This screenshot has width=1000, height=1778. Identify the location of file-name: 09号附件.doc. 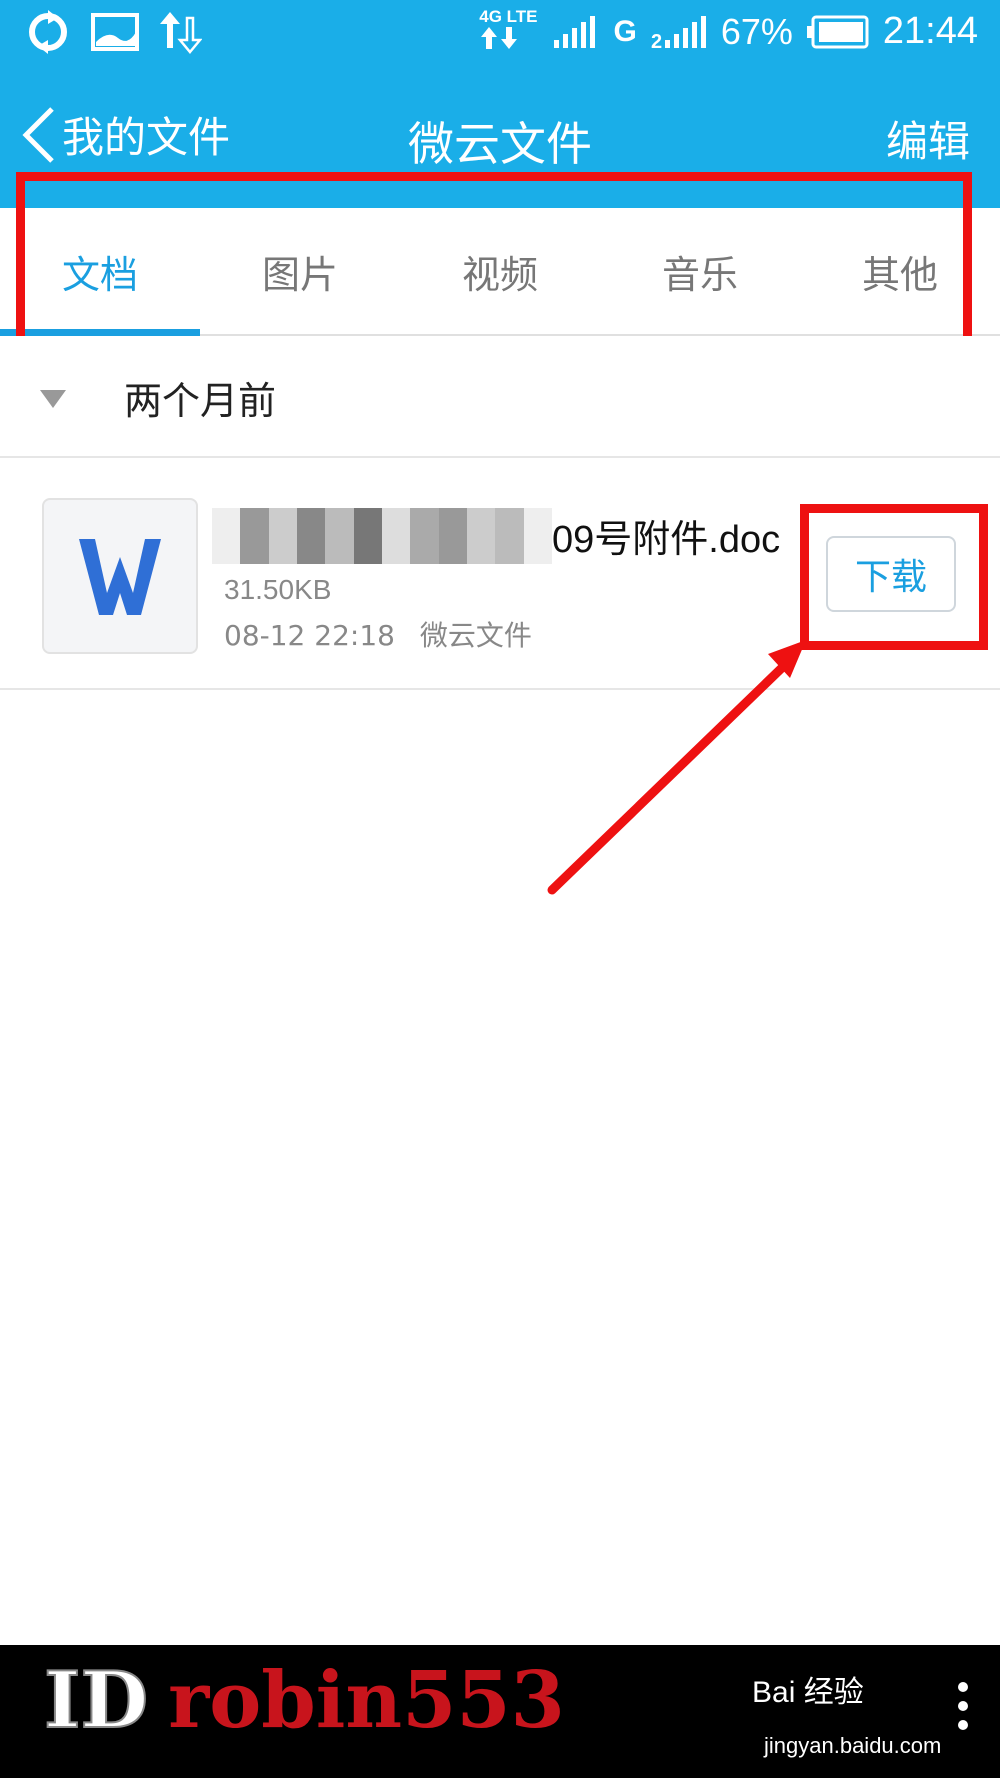
(496, 535).